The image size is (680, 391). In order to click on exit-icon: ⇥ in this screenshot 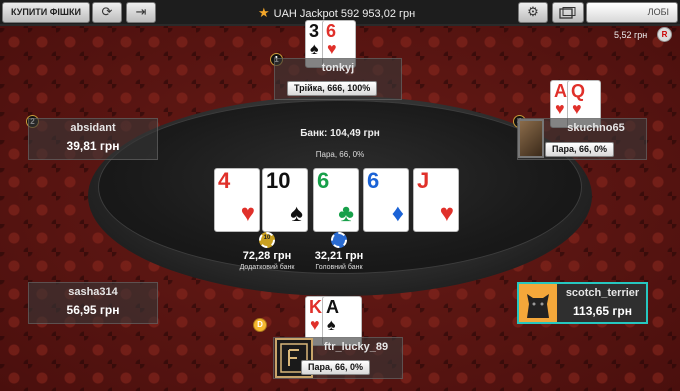, I will do `click(141, 12)`.